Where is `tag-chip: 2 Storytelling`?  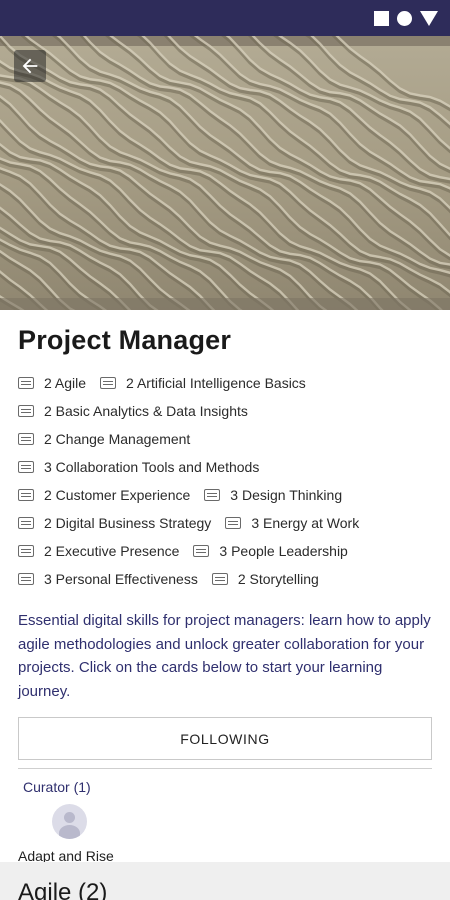
tag-chip: 2 Storytelling is located at coordinates (265, 579).